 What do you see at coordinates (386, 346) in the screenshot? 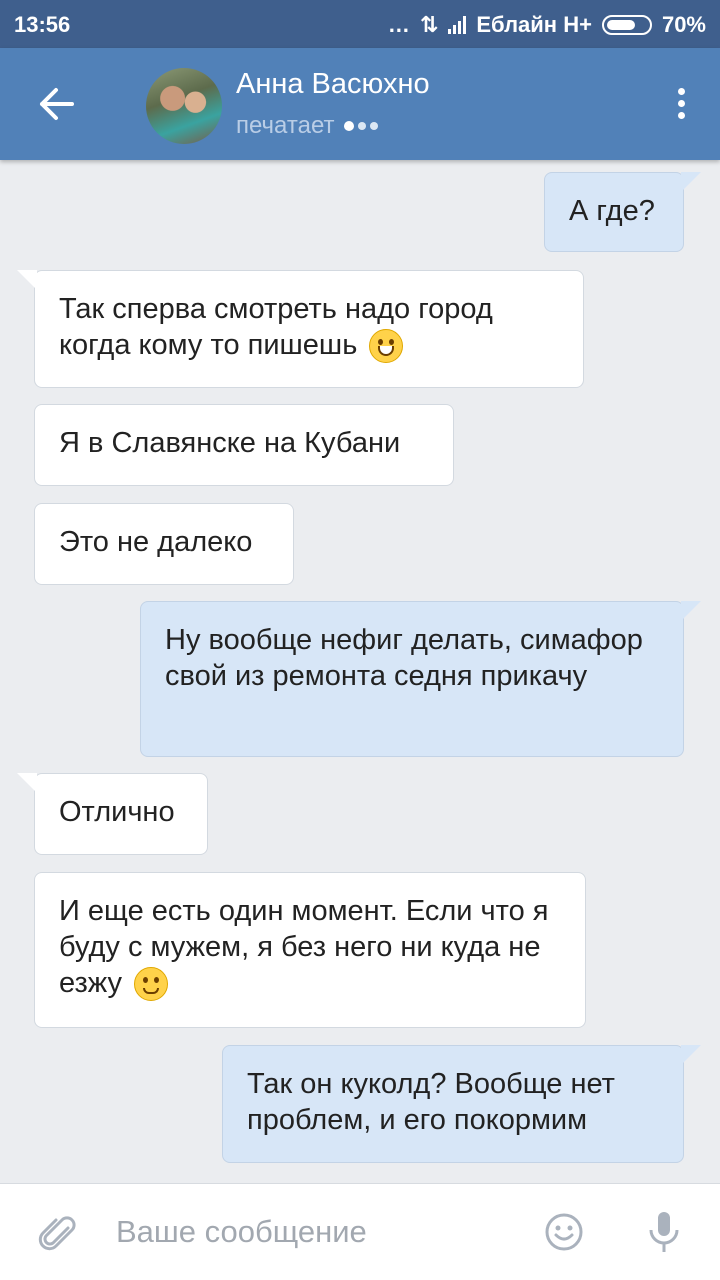
I see `grinning-face-emoji-icon` at bounding box center [386, 346].